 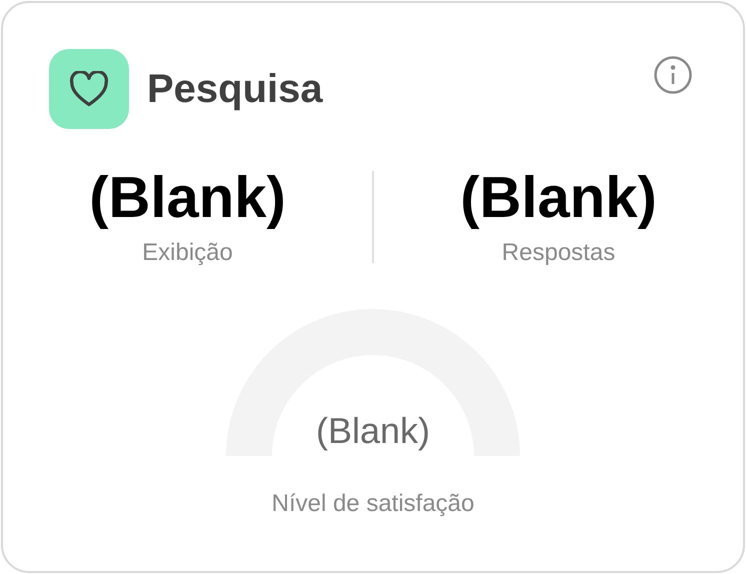 What do you see at coordinates (373, 504) in the screenshot?
I see `gauge-label: Nível de satisfação` at bounding box center [373, 504].